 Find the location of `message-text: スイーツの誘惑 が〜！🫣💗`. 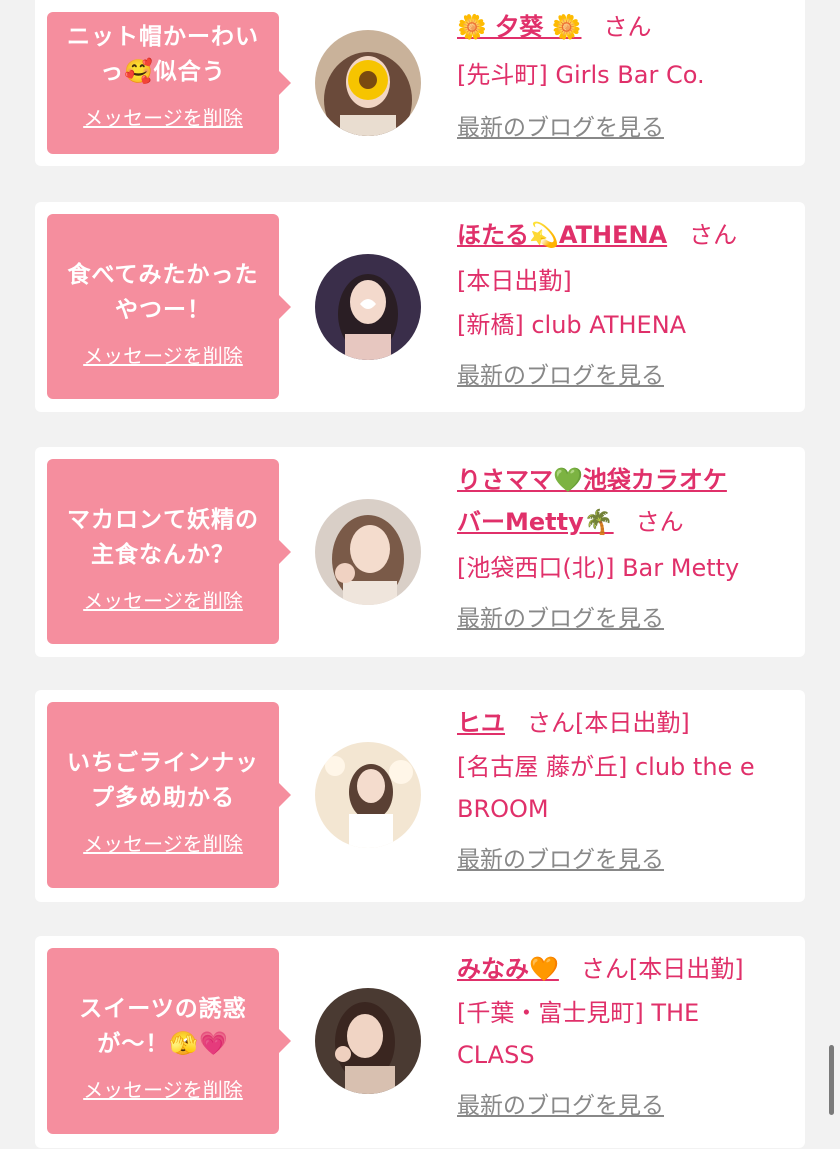

message-text: スイーツの誘惑 が〜！🫣💗 is located at coordinates (163, 1005).